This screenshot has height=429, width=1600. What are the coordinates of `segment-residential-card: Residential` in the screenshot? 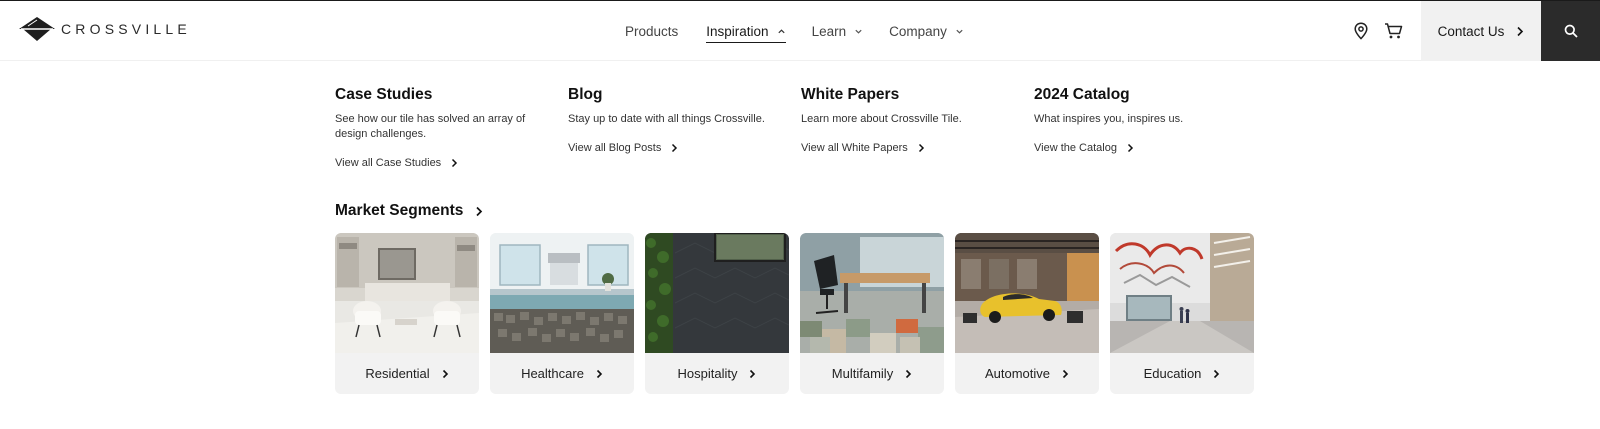 It's located at (407, 313).